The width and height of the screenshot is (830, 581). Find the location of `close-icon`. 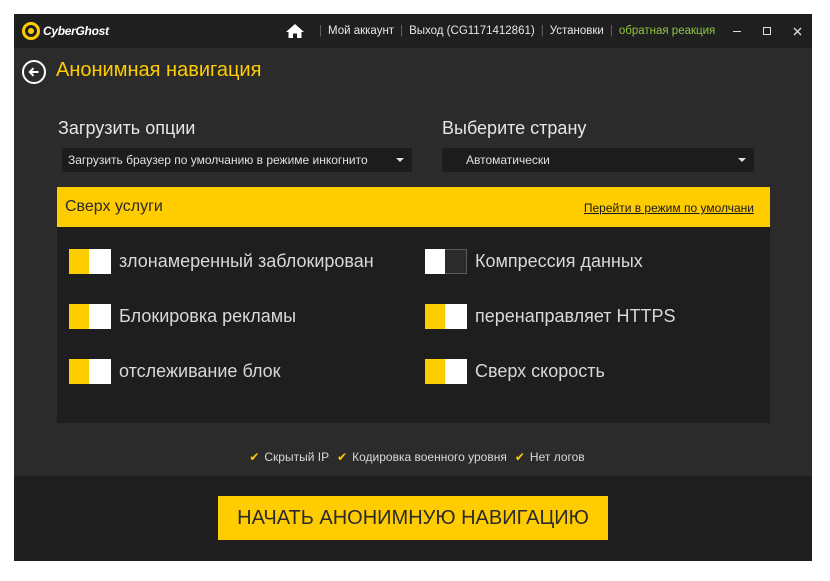

close-icon is located at coordinates (797, 31).